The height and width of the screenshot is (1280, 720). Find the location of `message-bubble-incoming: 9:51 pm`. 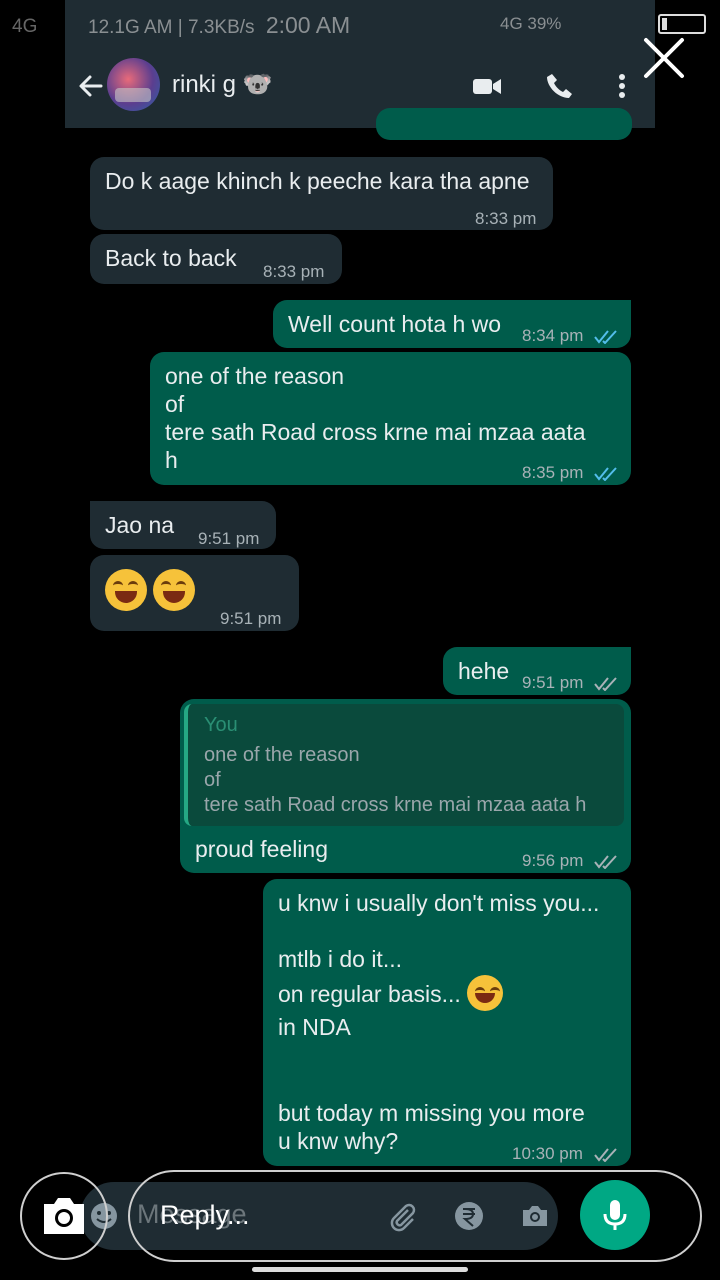

message-bubble-incoming: 9:51 pm is located at coordinates (194, 593).